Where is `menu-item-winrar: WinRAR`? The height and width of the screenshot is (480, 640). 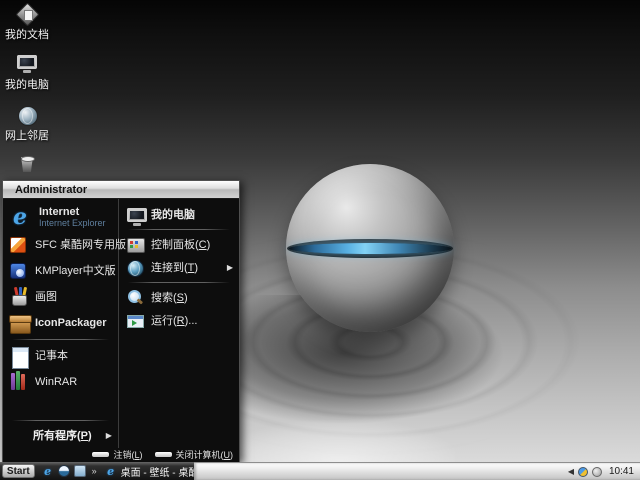
menu-item-winrar: WinRAR is located at coordinates (60, 382).